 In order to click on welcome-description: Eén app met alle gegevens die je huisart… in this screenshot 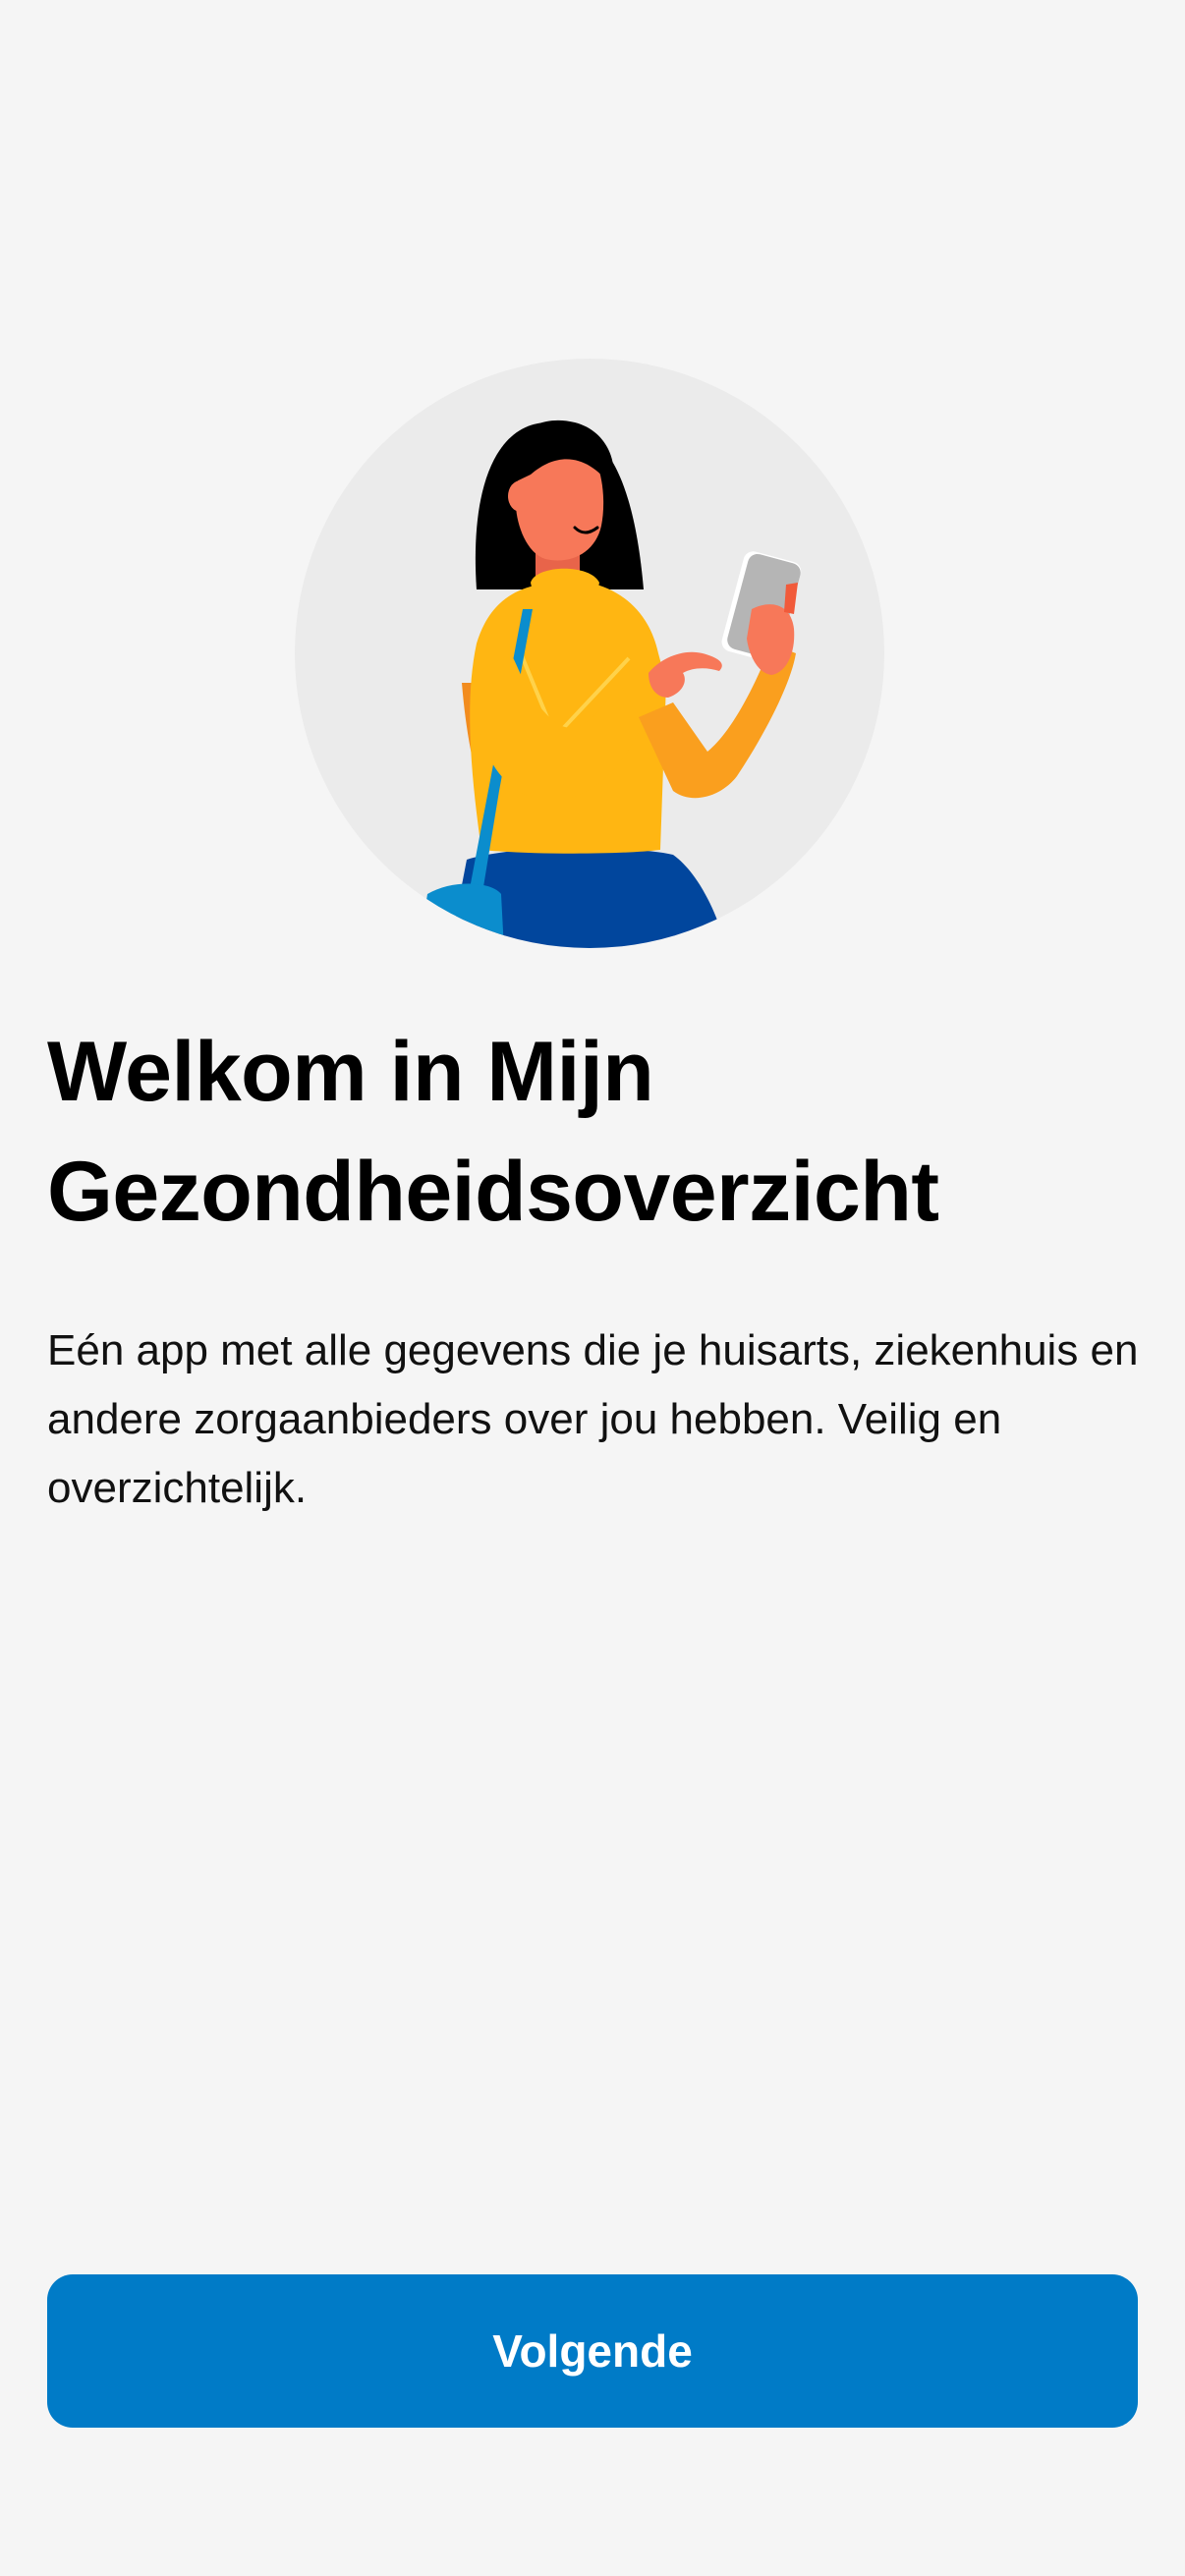, I will do `click(593, 1419)`.